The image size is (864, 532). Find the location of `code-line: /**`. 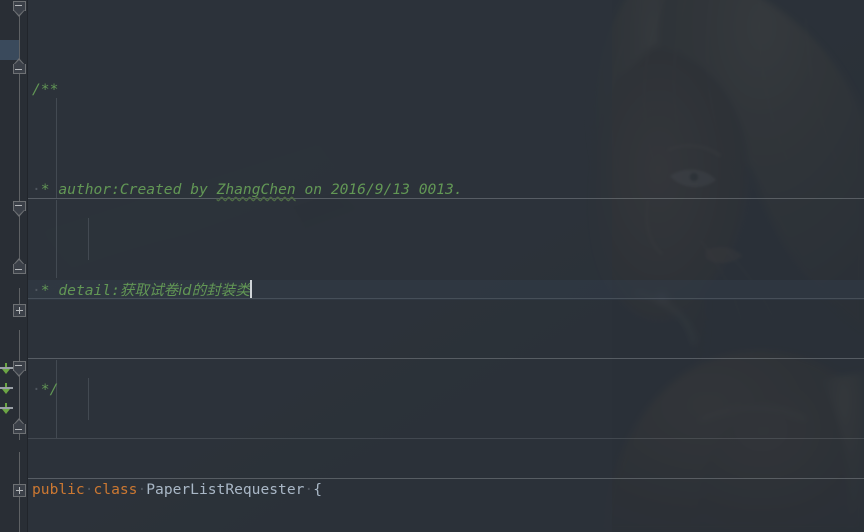

code-line: /** is located at coordinates (446, 90).